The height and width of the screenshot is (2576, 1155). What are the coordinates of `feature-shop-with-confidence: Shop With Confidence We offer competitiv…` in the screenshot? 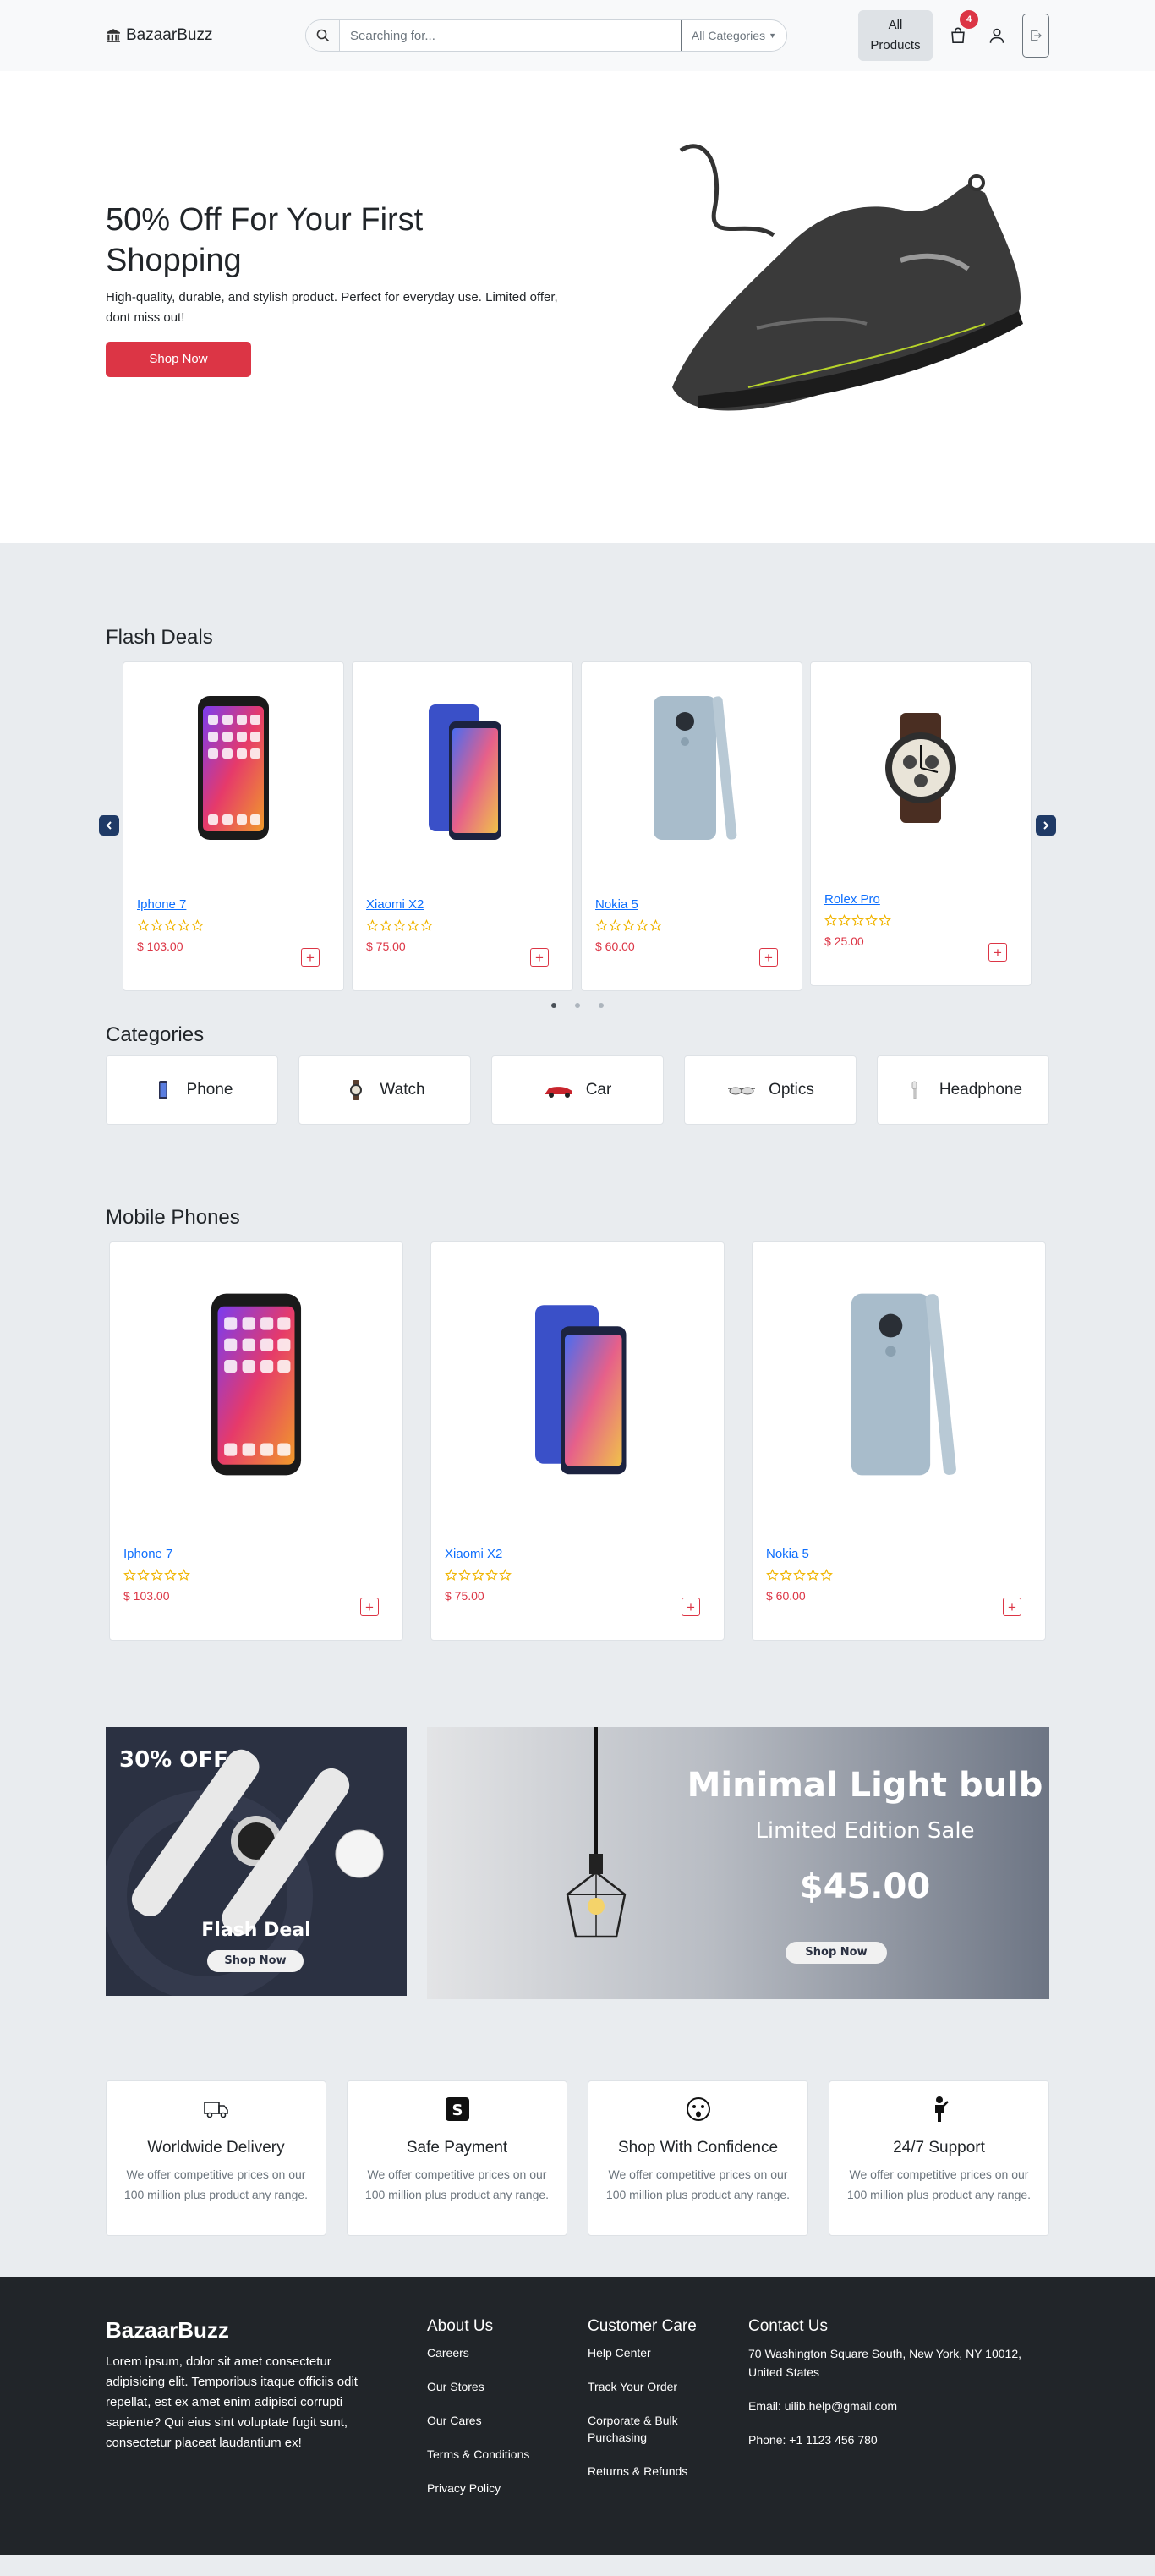 It's located at (698, 2158).